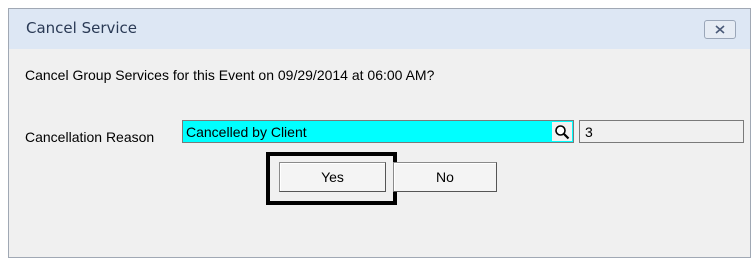 This screenshot has width=751, height=258. What do you see at coordinates (589, 132) in the screenshot?
I see `reason-code-value: 3` at bounding box center [589, 132].